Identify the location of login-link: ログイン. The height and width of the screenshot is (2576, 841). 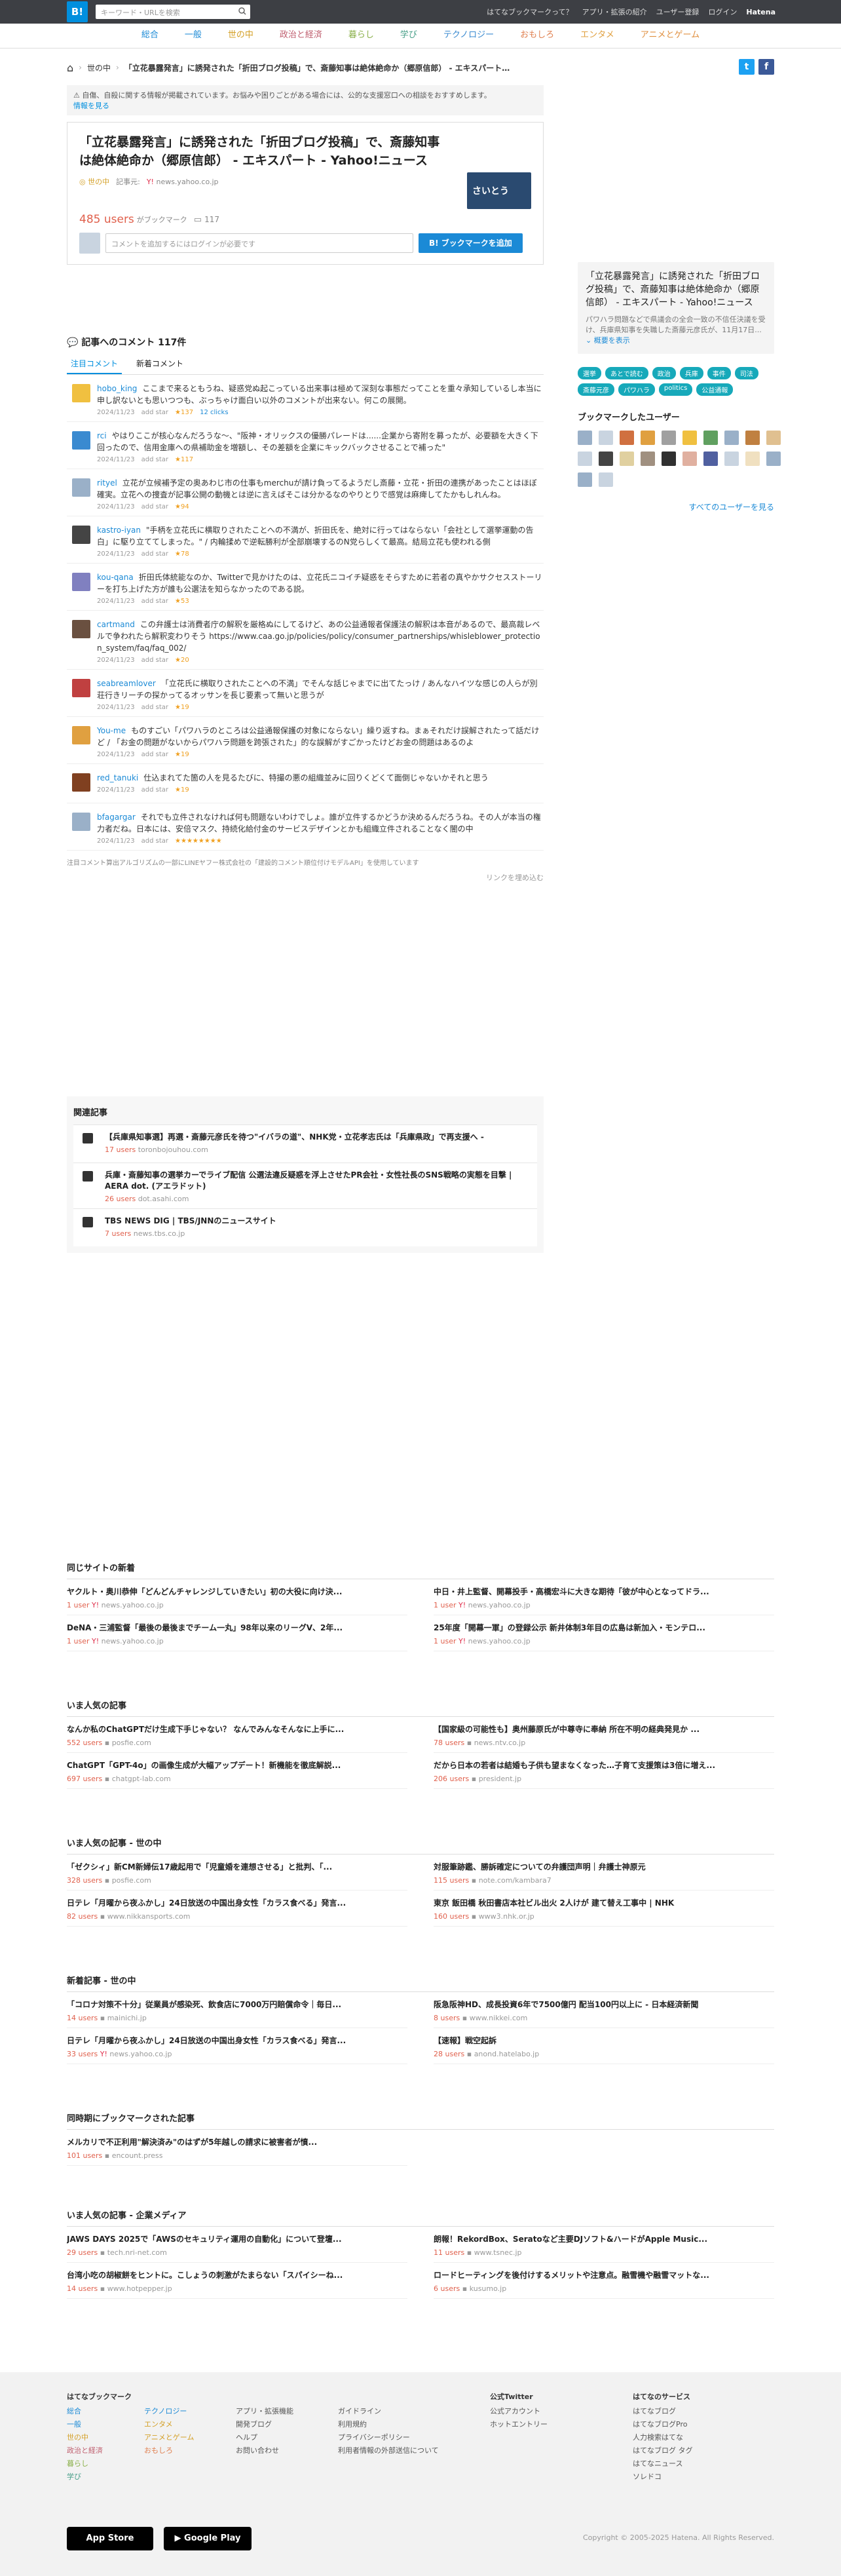
(722, 12).